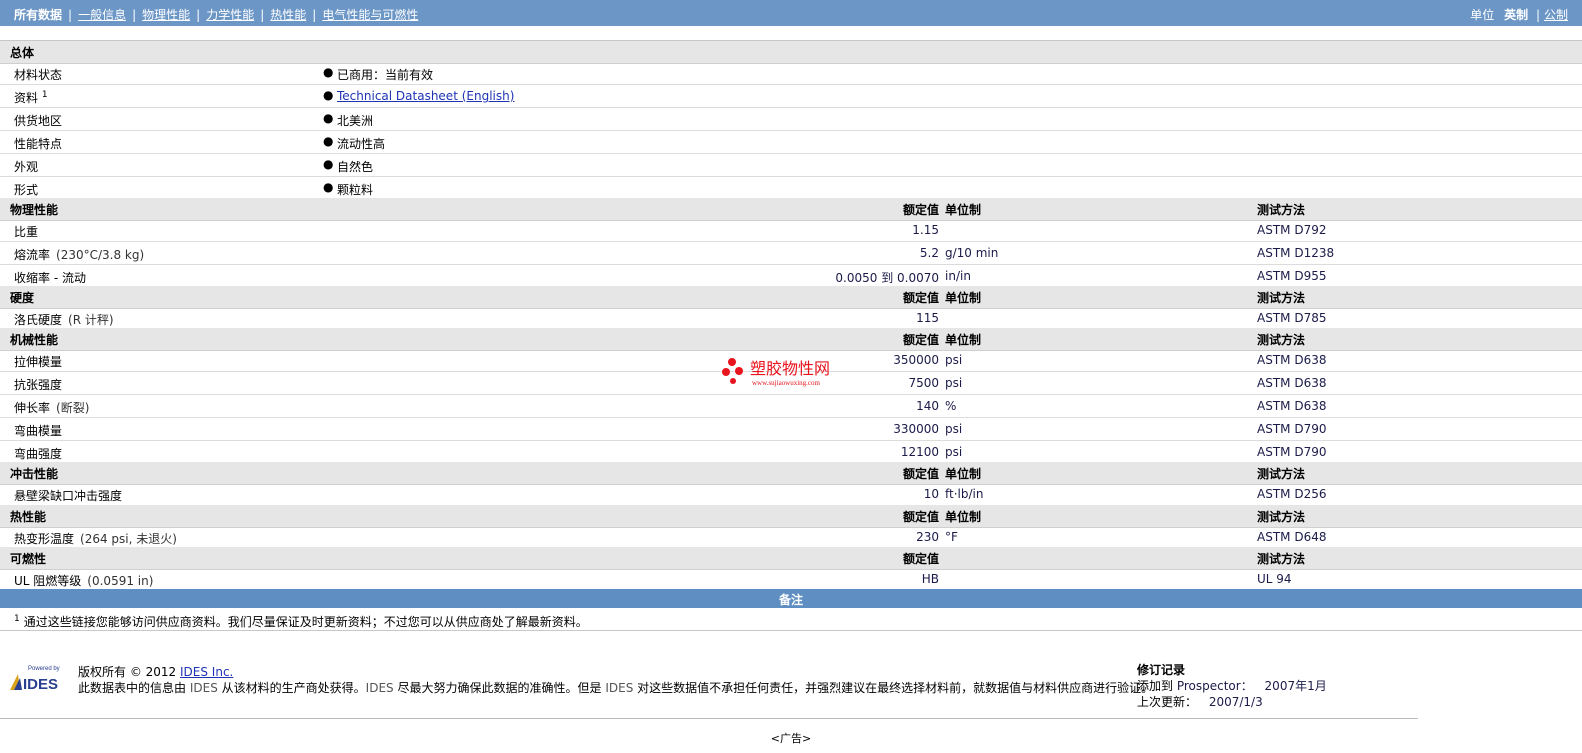 This screenshot has width=1582, height=753. Describe the element at coordinates (791, 738) in the screenshot. I see `ad-placeholder: <广告>` at that location.